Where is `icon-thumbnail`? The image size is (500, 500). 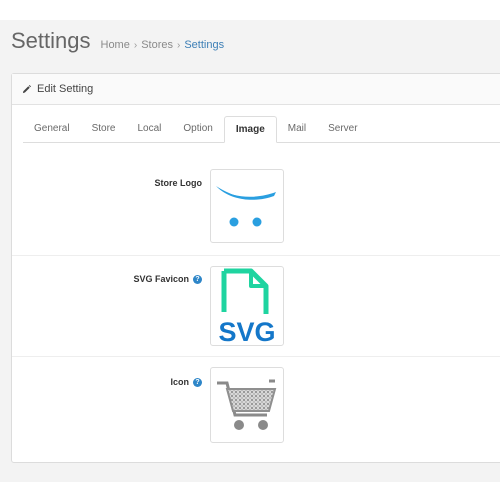
icon-thumbnail is located at coordinates (247, 405).